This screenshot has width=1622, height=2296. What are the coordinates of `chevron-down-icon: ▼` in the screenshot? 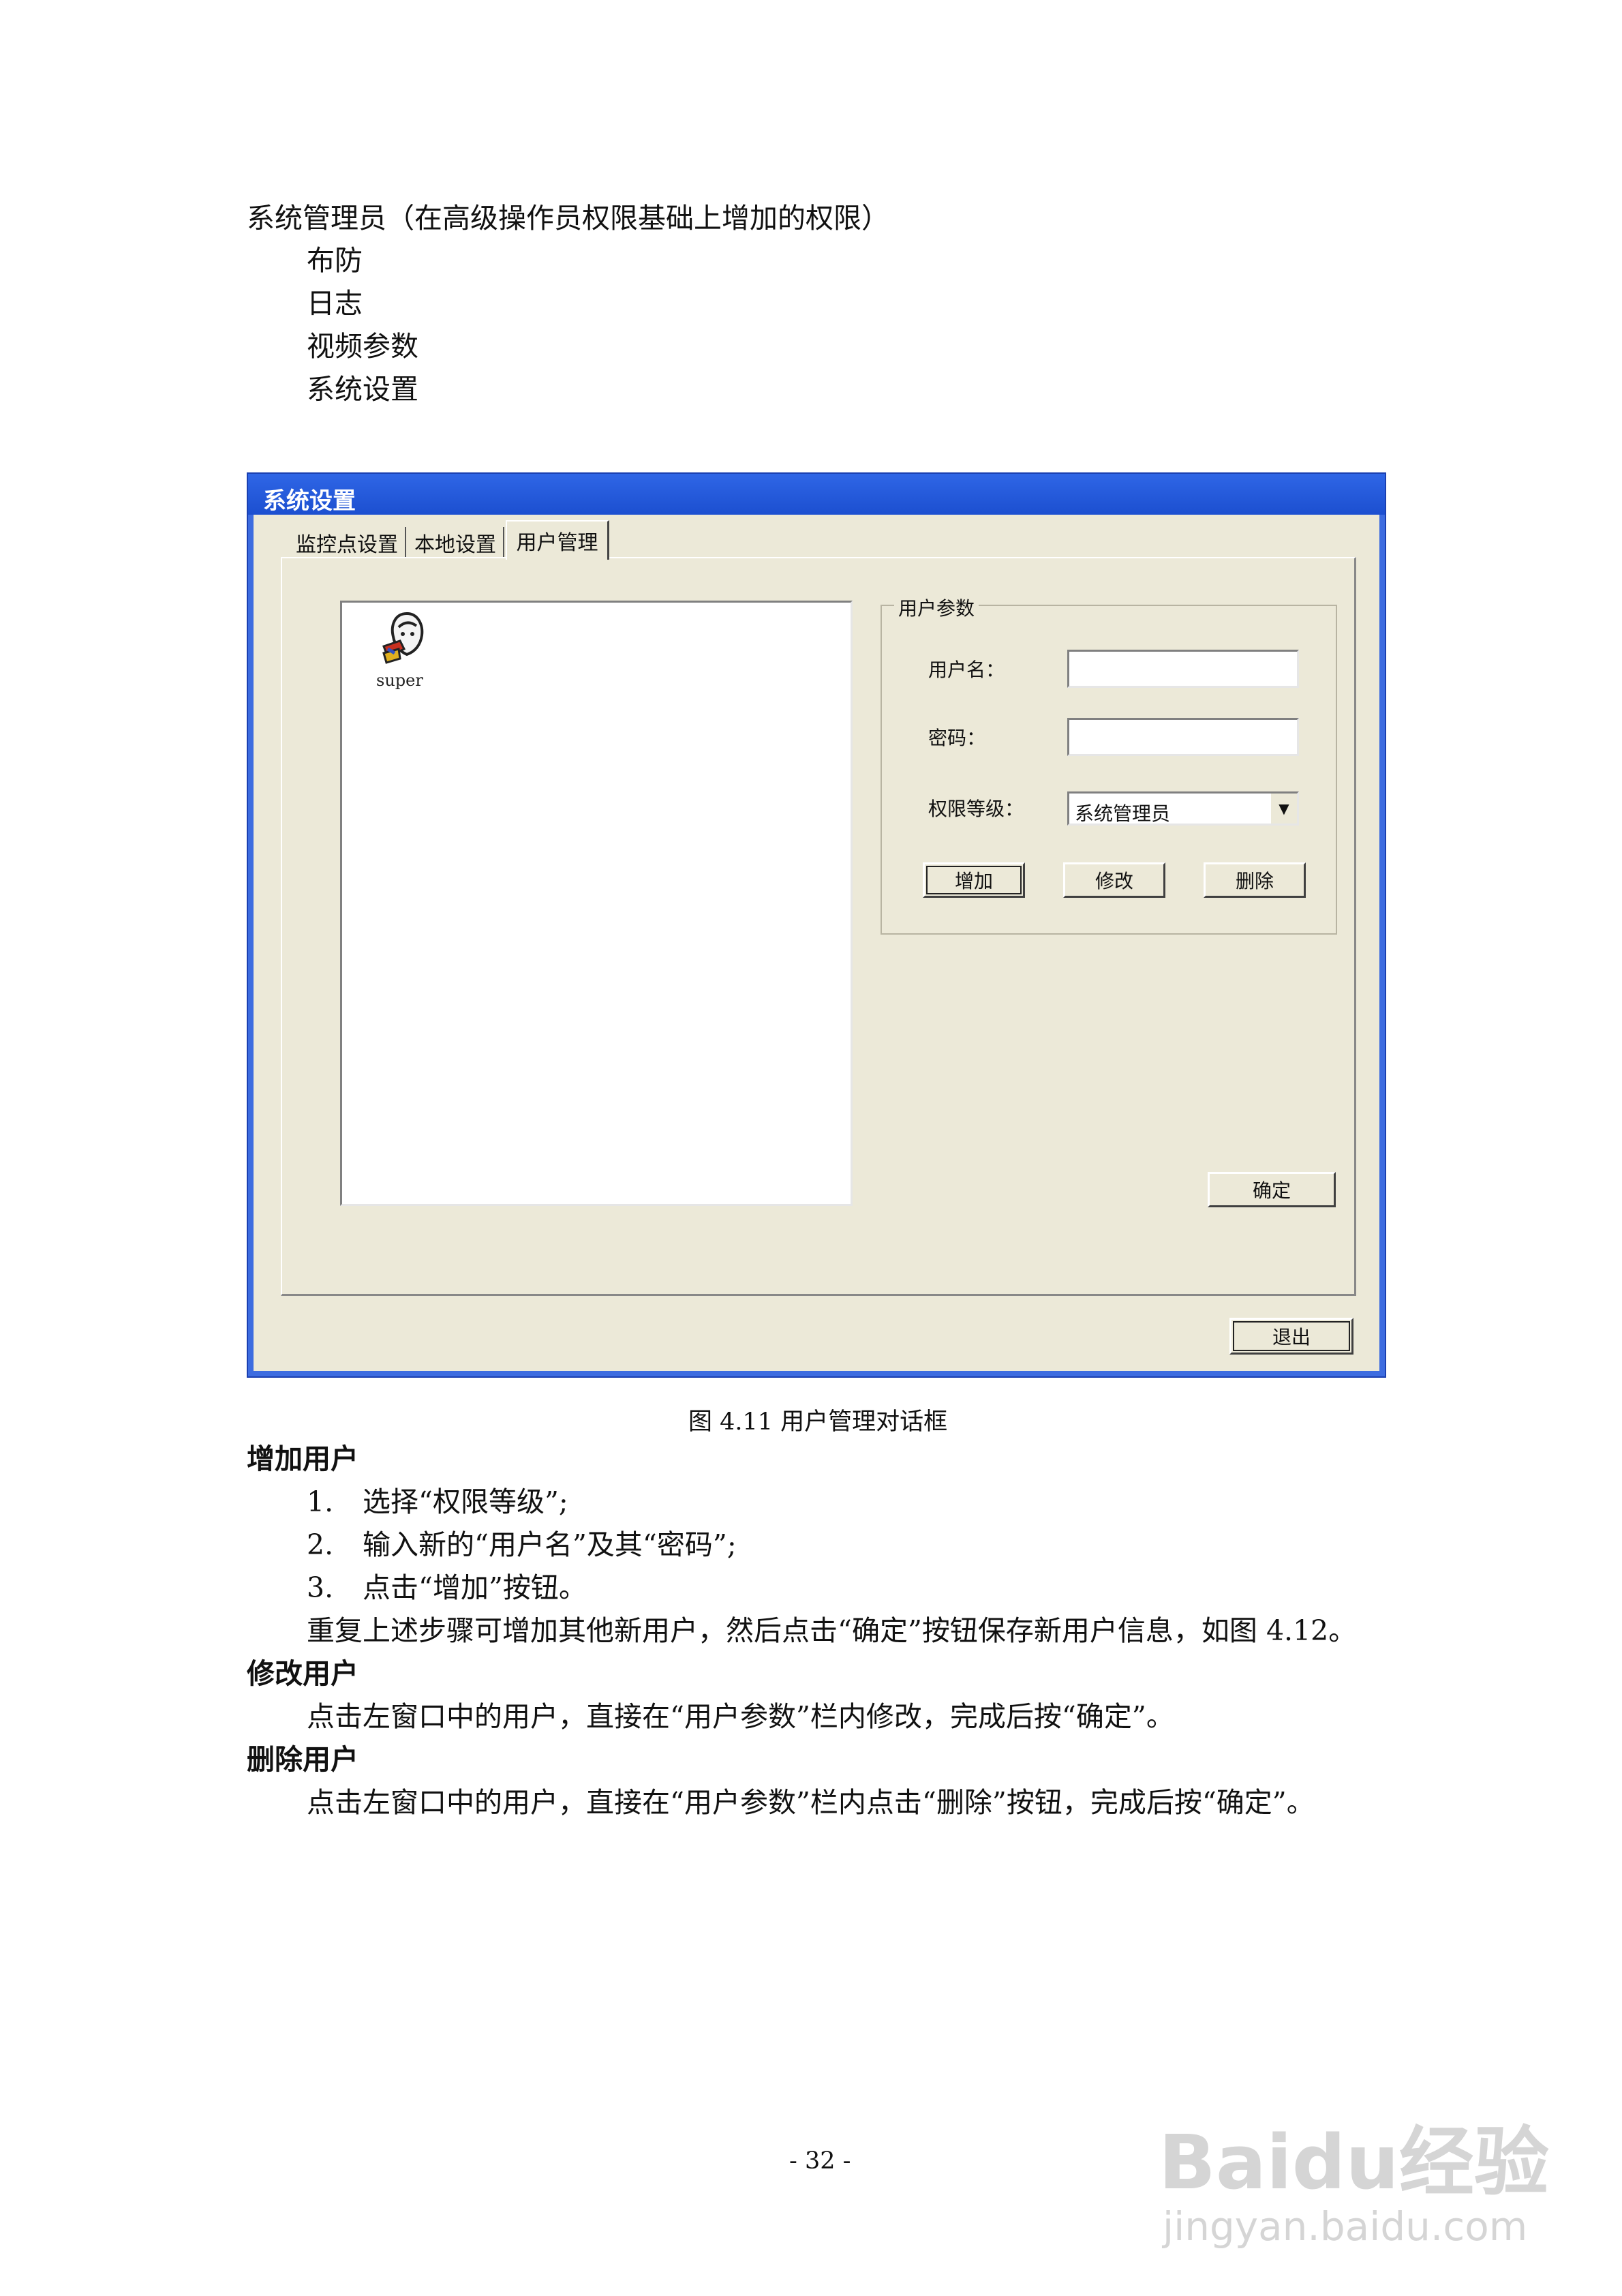 It's located at (1283, 809).